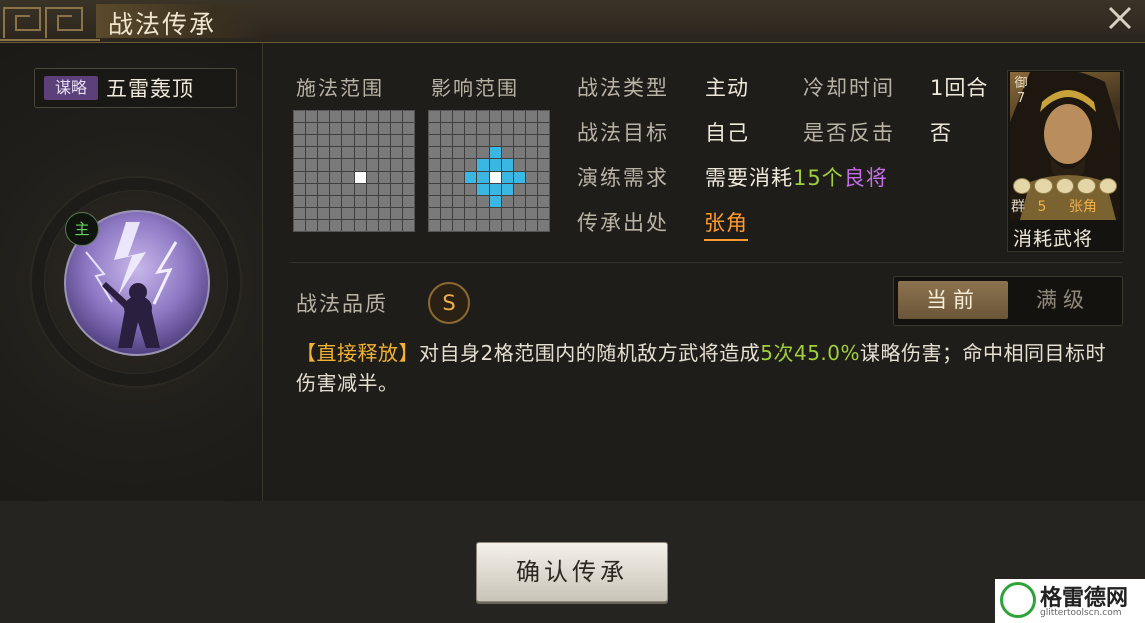 This screenshot has width=1145, height=623. Describe the element at coordinates (849, 88) in the screenshot. I see `cooldown-label: 冷却时间` at that location.